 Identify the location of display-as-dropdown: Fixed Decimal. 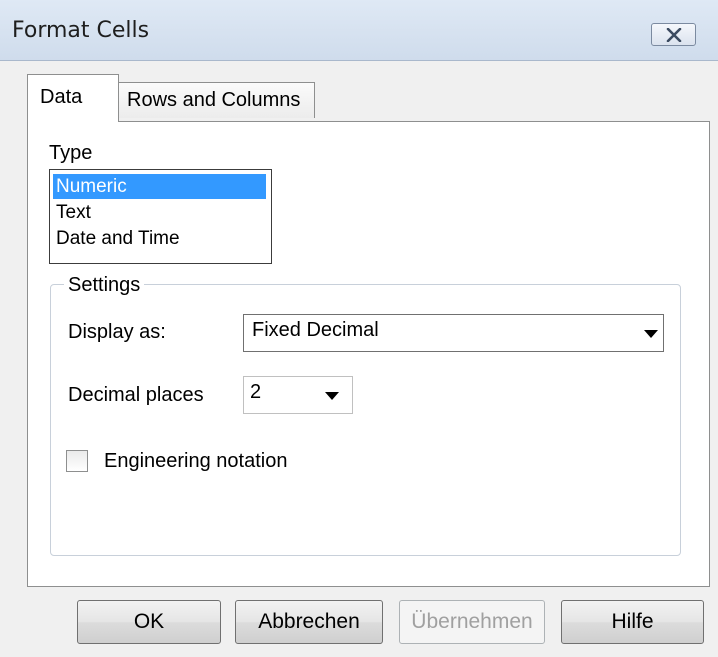
(453, 333).